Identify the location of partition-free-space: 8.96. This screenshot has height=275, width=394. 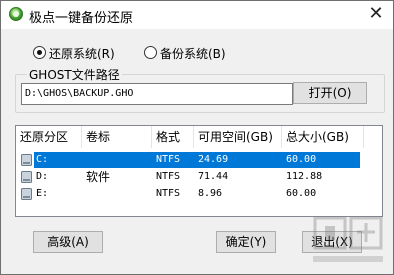
(210, 193).